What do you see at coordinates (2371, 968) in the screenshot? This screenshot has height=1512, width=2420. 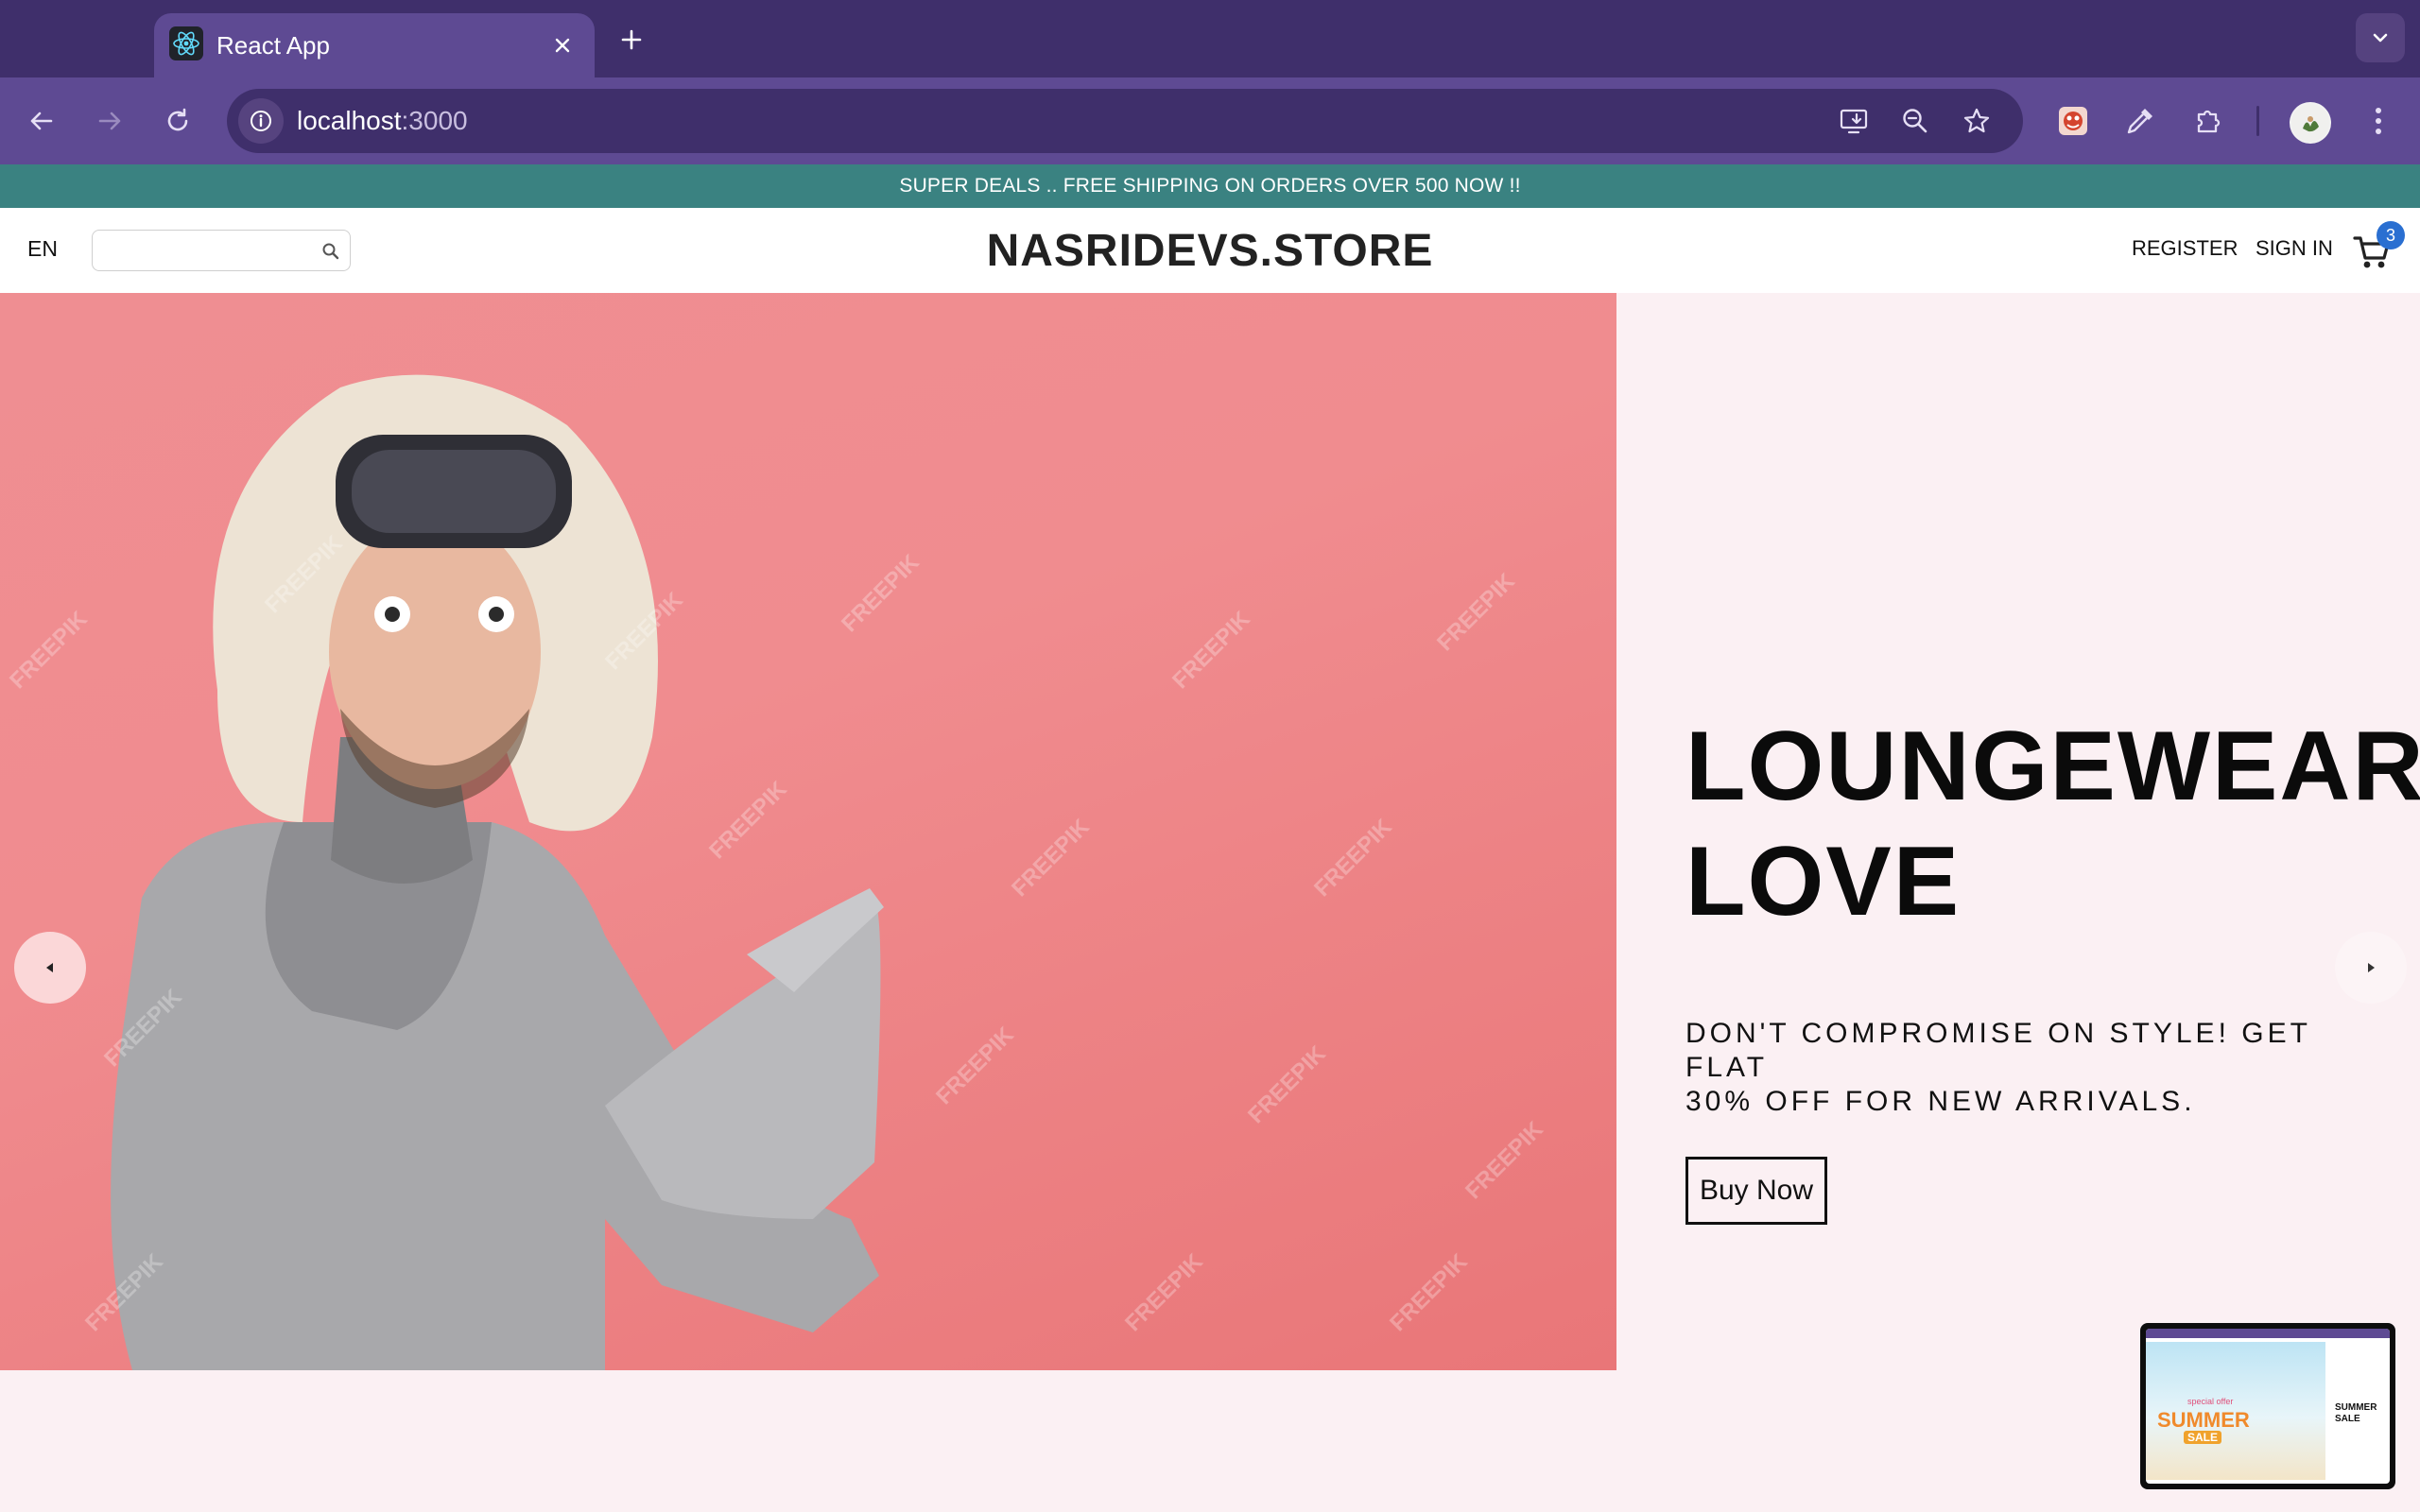 I see `arrow-right-icon` at bounding box center [2371, 968].